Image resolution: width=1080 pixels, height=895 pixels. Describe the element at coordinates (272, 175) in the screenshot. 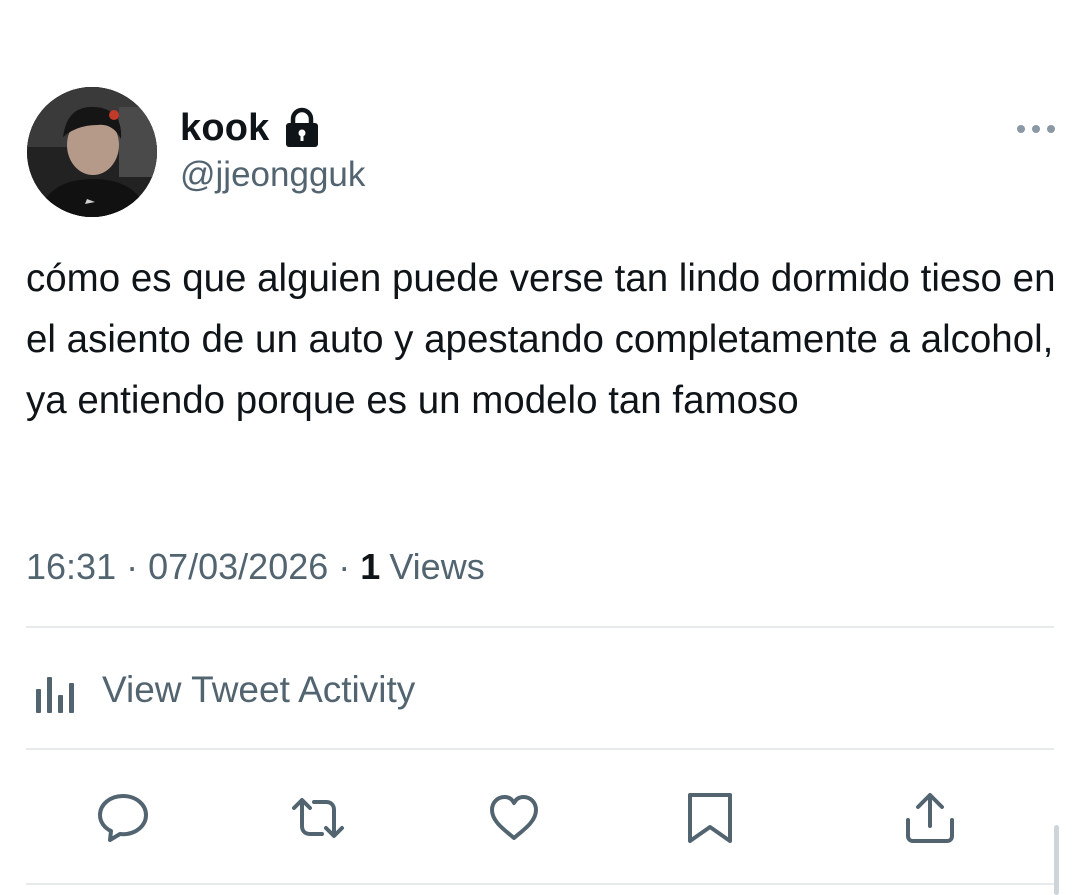

I see `handle: @jjeongguk` at that location.